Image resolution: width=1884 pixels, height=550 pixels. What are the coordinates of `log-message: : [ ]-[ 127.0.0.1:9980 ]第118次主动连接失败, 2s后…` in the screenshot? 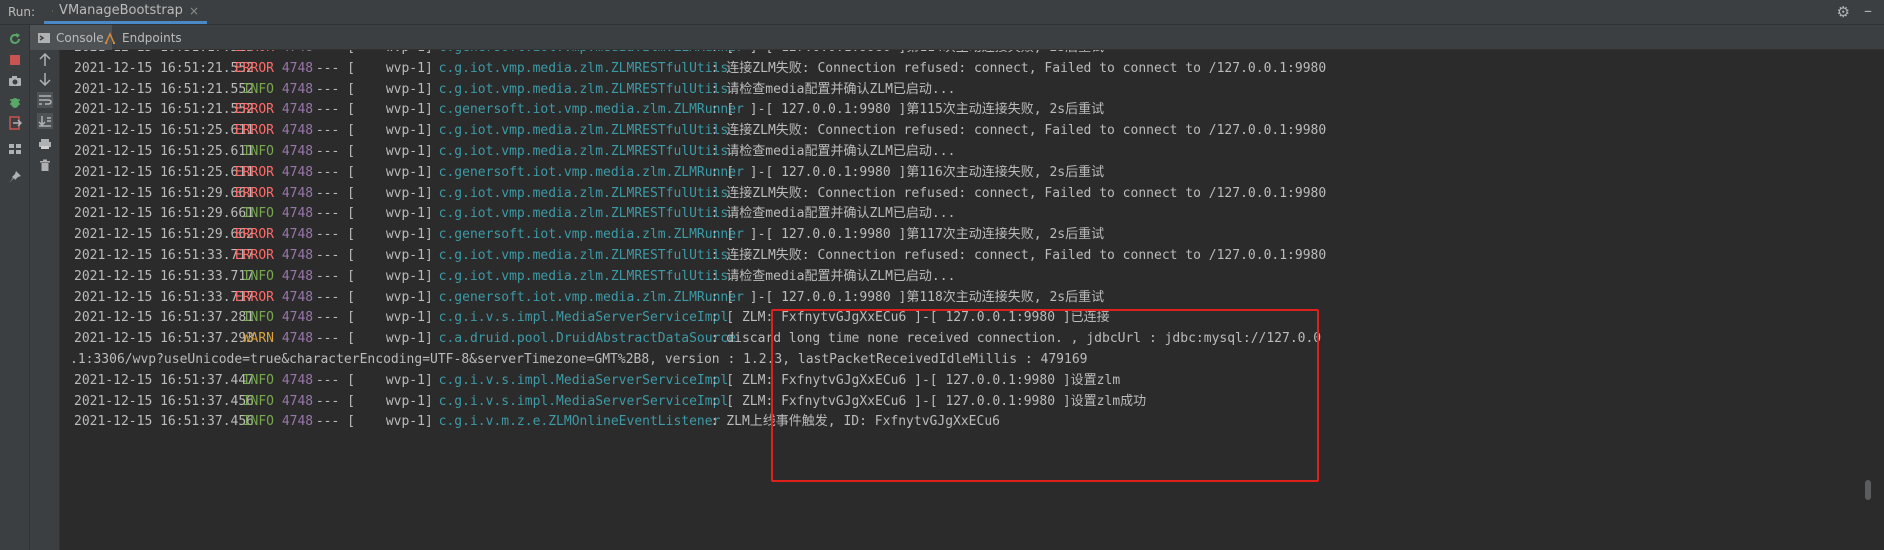 It's located at (907, 297).